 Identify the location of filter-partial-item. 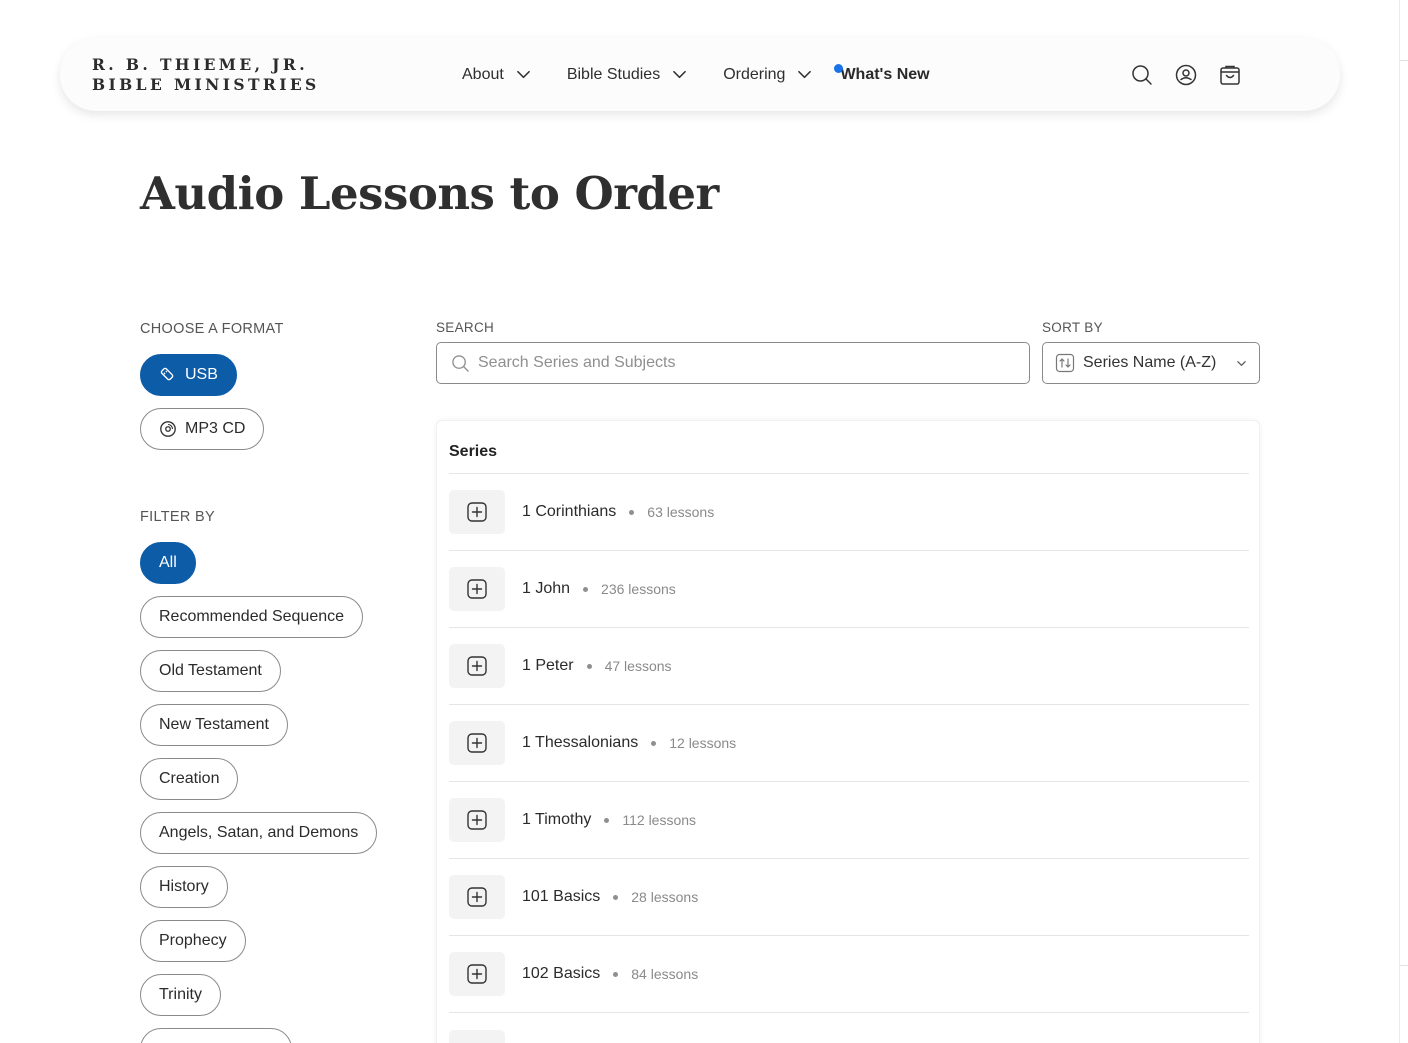
(216, 1035).